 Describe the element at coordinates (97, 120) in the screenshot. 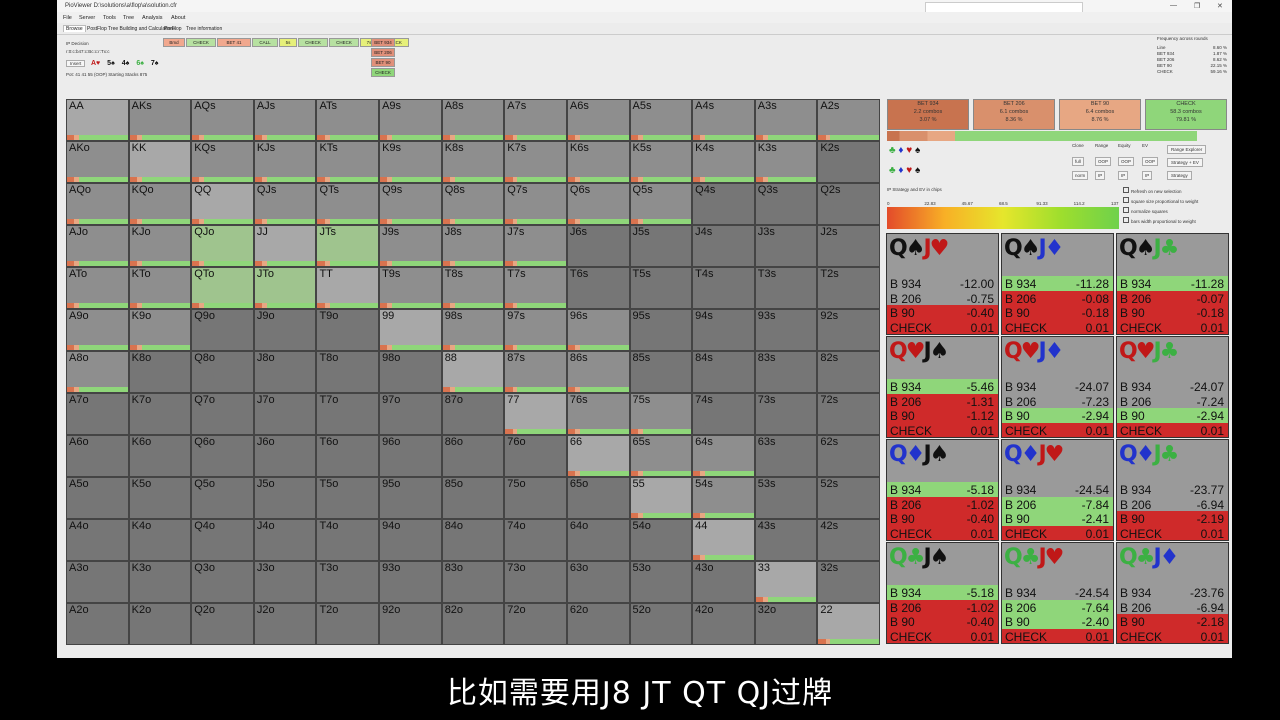

I see `range-cell: AA` at that location.